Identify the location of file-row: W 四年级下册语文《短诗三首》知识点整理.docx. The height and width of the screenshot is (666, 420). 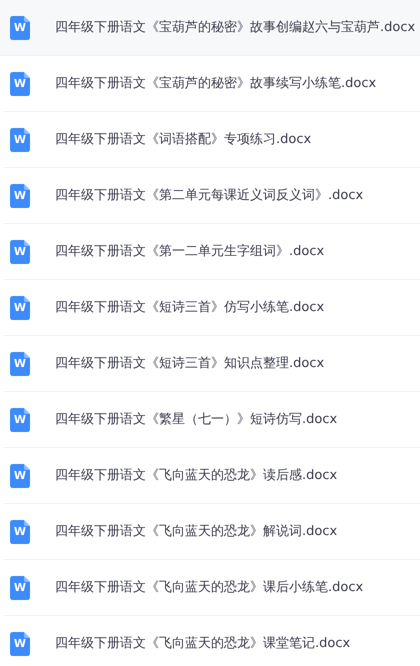
(211, 364).